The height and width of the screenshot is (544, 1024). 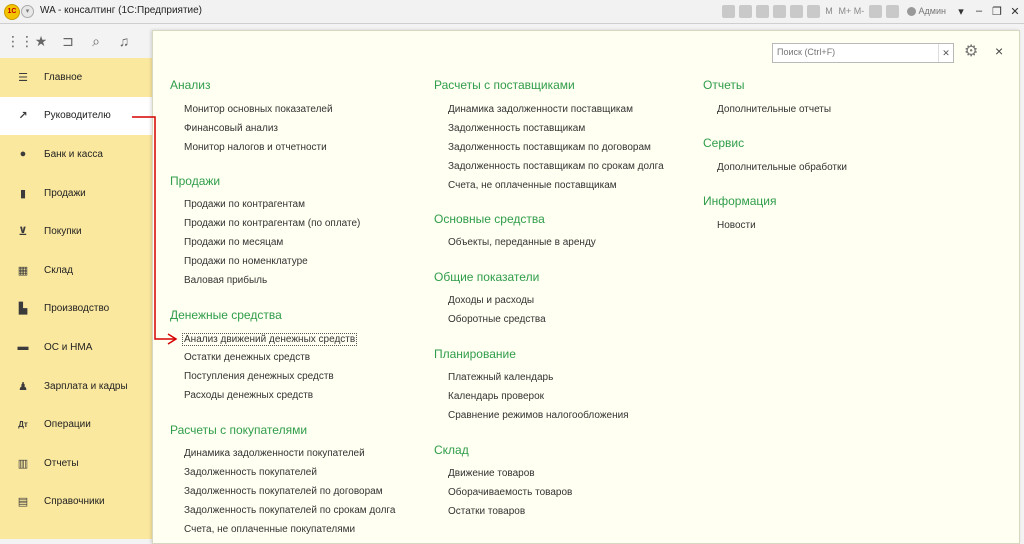 I want to click on sidebar-item-main: ☰ Главное, so click(x=76, y=77).